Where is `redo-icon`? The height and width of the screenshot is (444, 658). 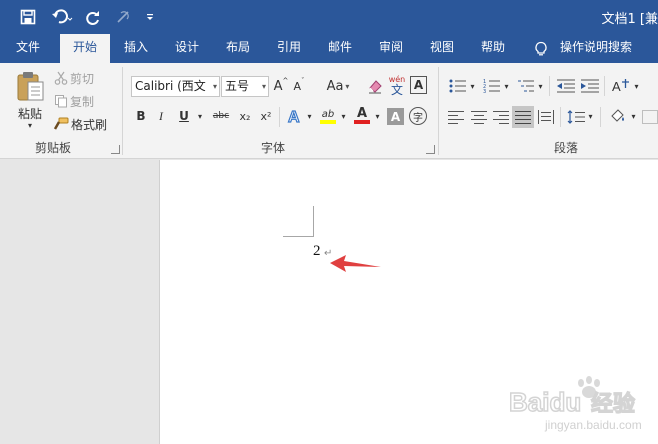
redo-icon is located at coordinates (93, 17).